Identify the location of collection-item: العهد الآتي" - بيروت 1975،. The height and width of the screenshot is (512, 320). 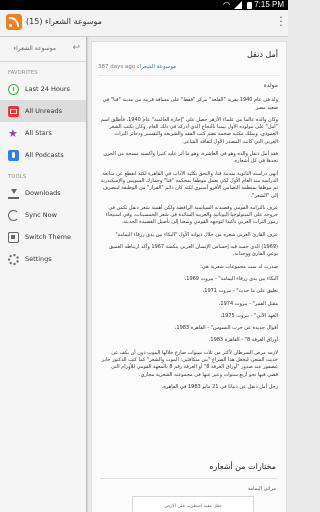
(249, 315).